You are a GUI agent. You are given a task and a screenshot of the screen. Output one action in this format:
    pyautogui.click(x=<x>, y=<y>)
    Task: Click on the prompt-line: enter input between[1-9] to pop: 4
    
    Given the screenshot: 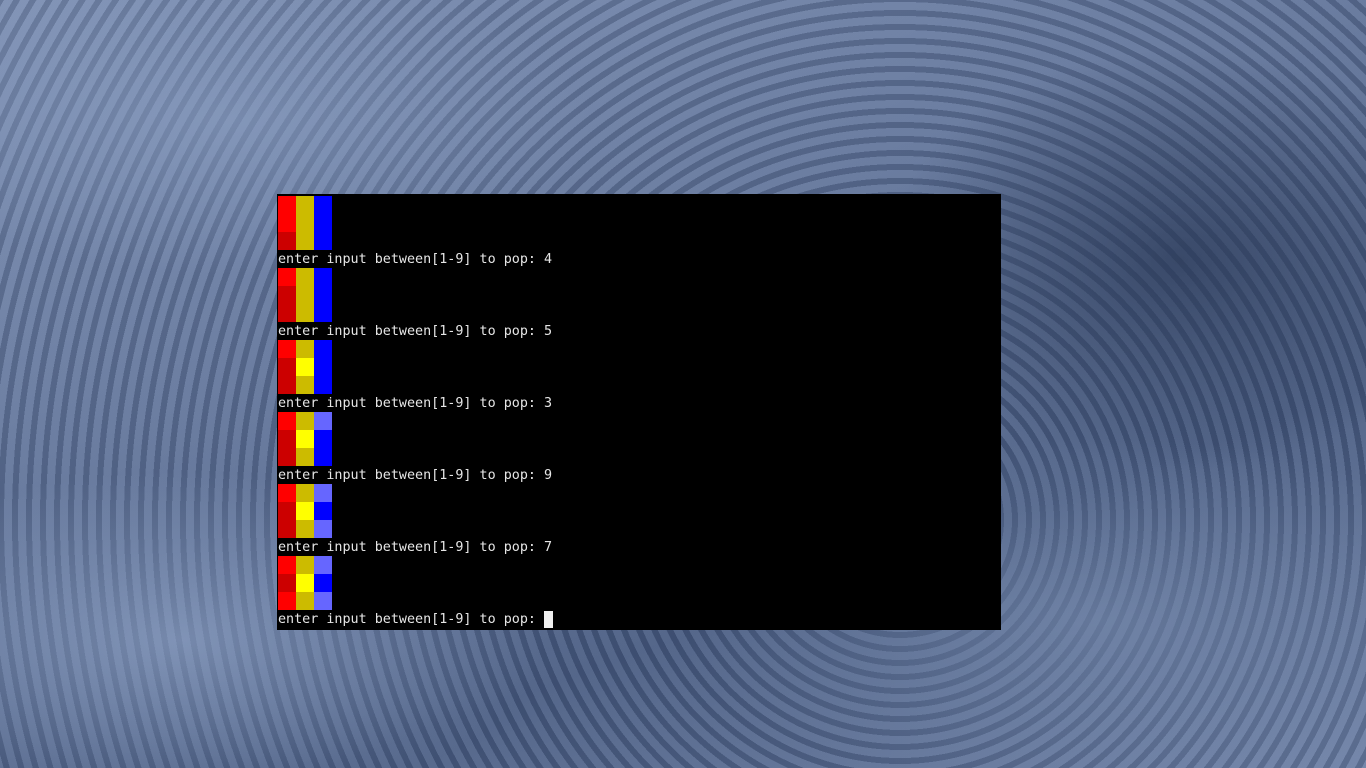 What is the action you would take?
    pyautogui.click(x=415, y=260)
    